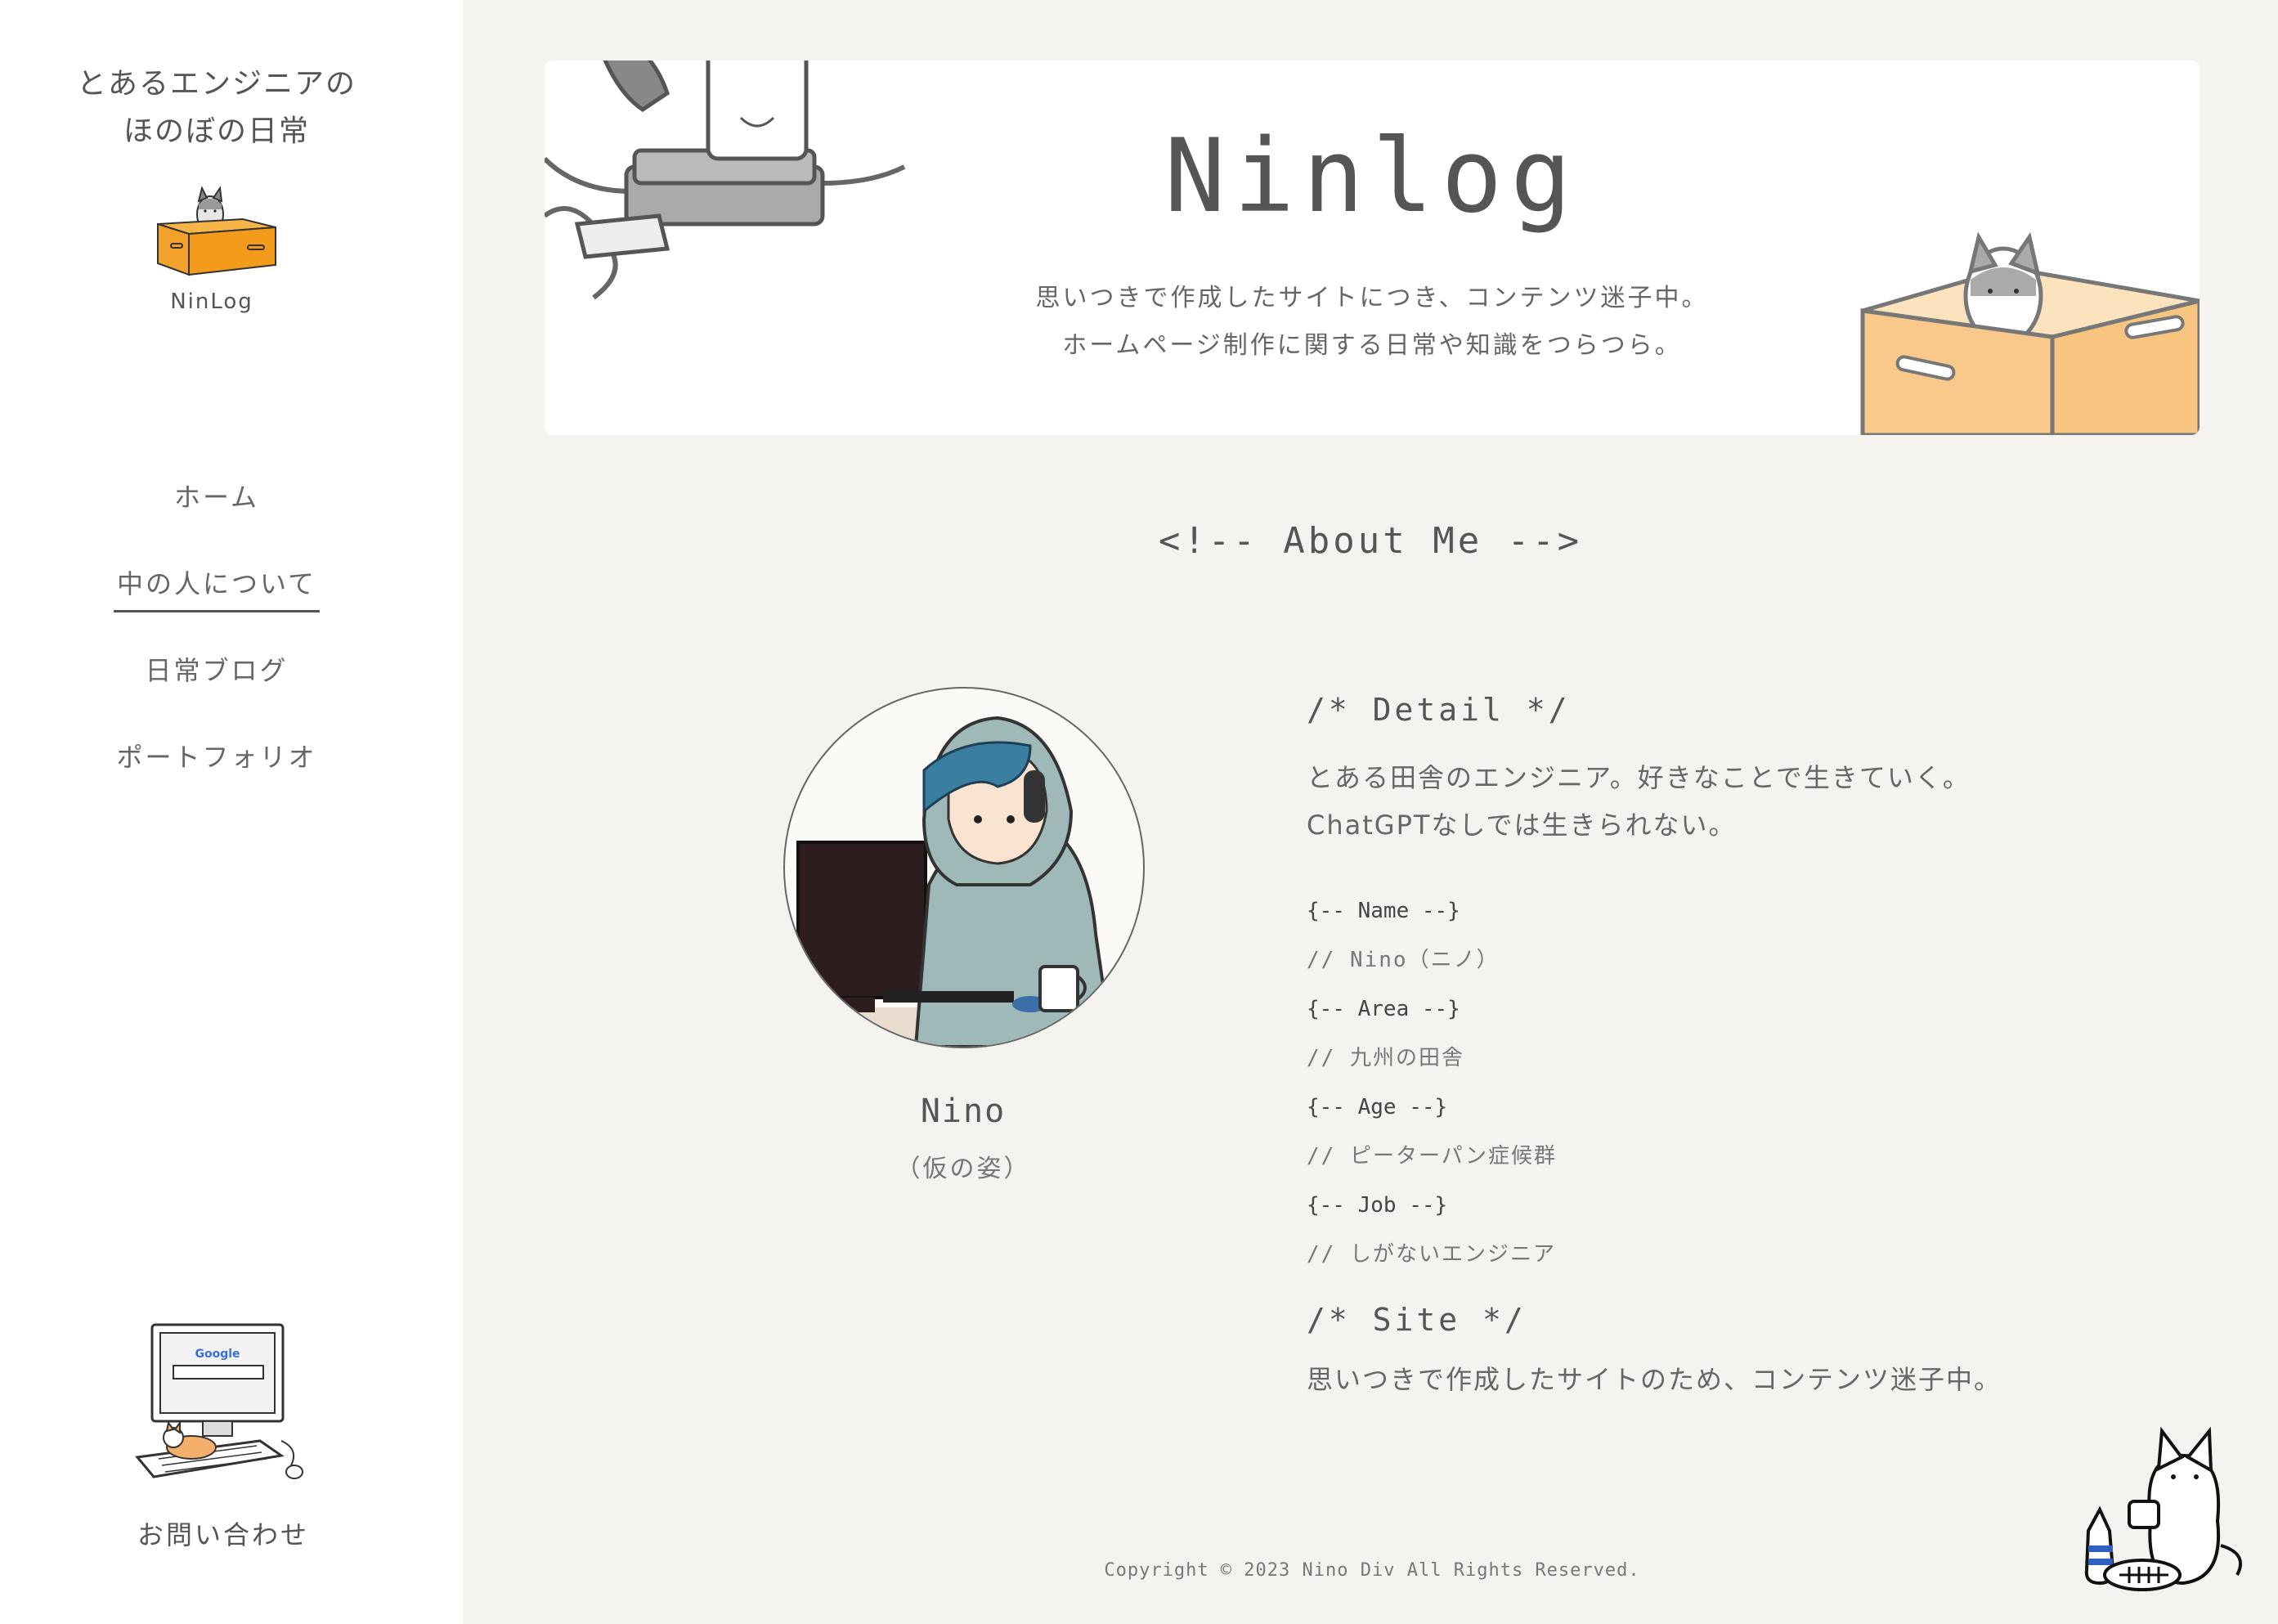 This screenshot has height=1624, width=2278. Describe the element at coordinates (216, 108) in the screenshot. I see `site-tagline: とあるエンジニアの ほのぼの日常` at that location.